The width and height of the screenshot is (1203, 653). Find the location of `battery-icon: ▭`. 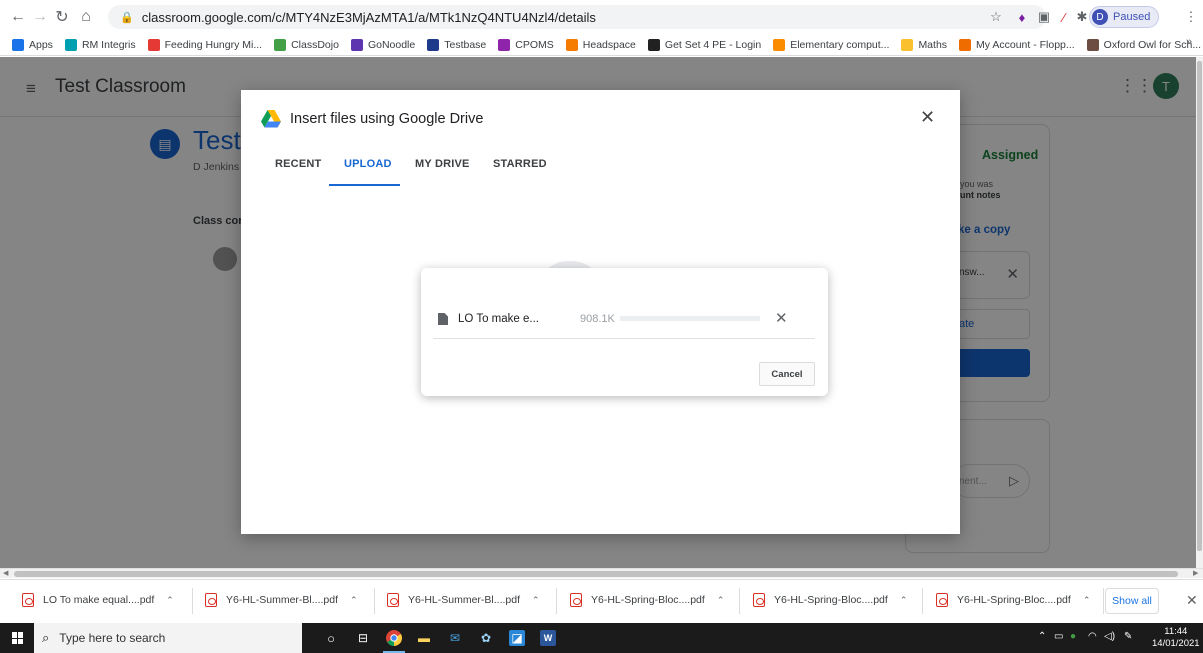

battery-icon: ▭ is located at coordinates (1058, 636).